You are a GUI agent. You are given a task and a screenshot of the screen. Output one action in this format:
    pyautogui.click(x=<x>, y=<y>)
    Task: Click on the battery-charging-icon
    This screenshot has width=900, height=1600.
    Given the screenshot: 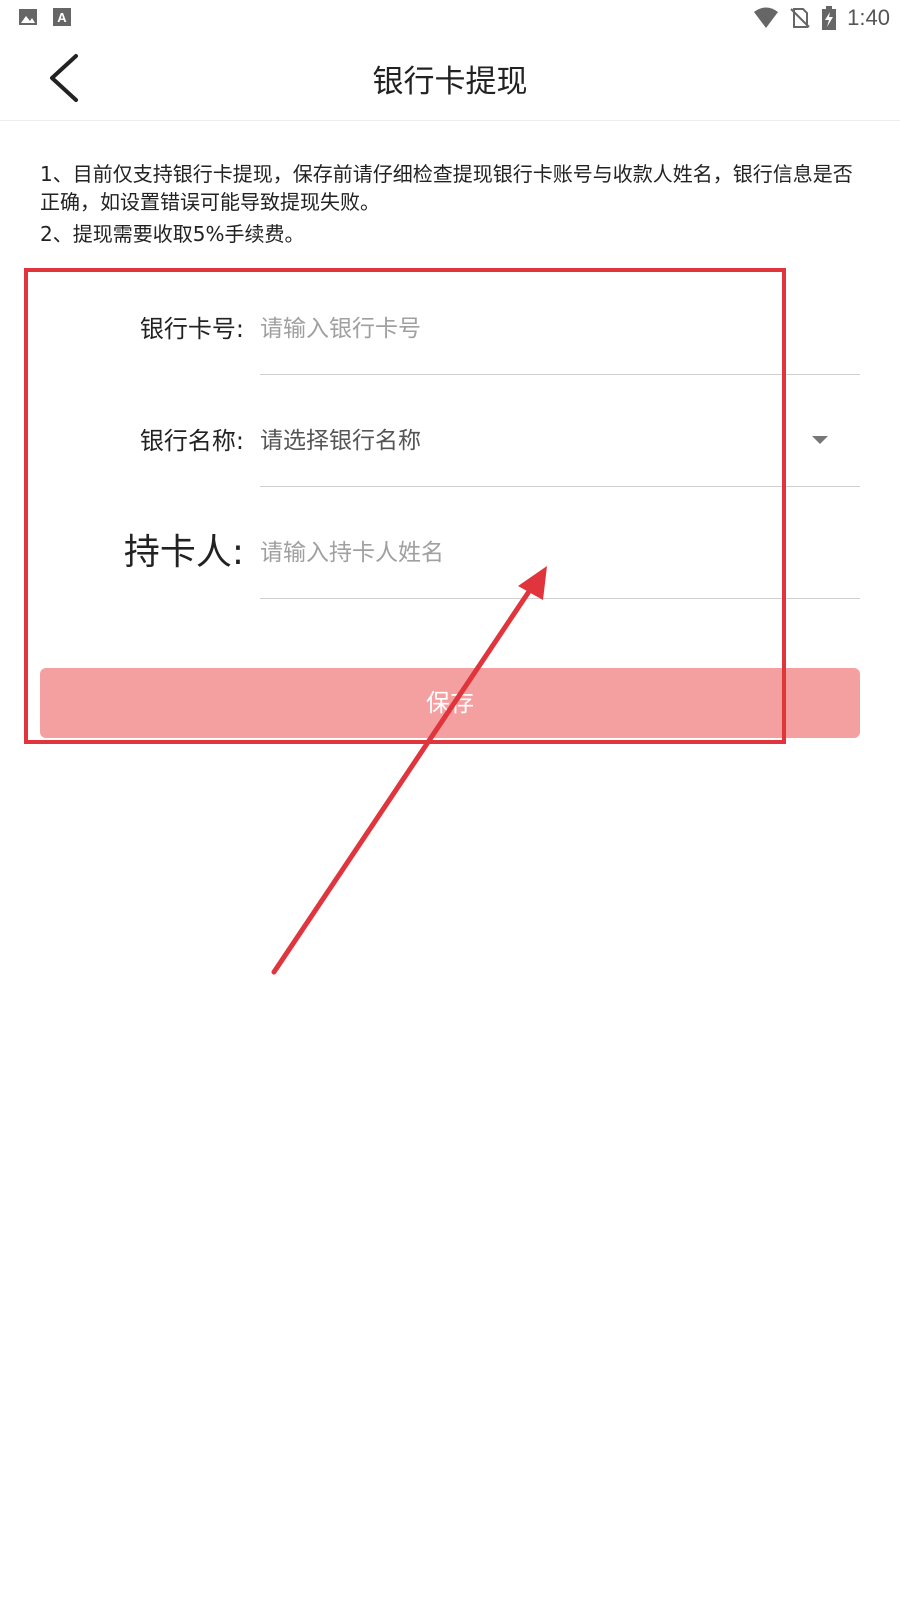 What is the action you would take?
    pyautogui.click(x=829, y=18)
    